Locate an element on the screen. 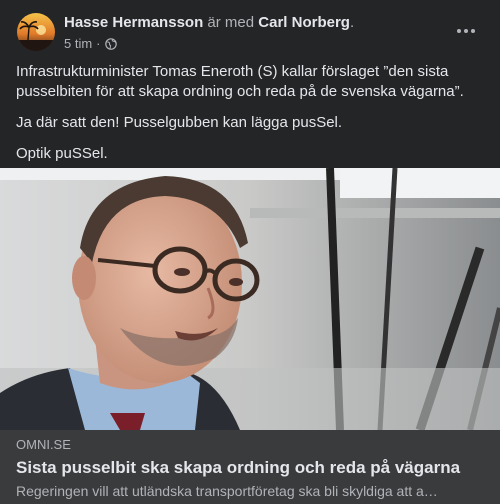 This screenshot has width=500, height=504. link-domain: OMNI.SE is located at coordinates (43, 444).